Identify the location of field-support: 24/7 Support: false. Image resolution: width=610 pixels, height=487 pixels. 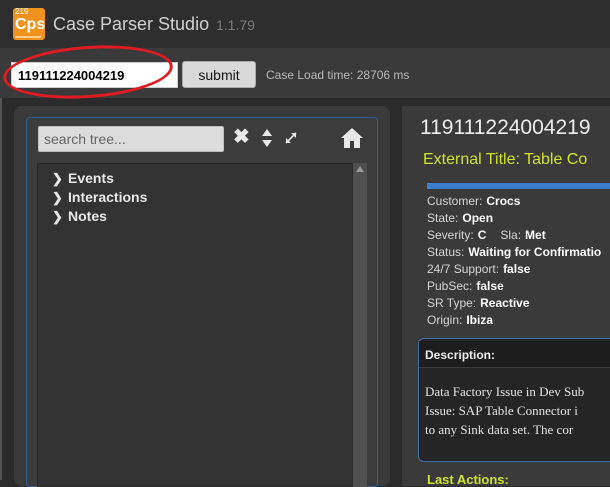
(478, 269).